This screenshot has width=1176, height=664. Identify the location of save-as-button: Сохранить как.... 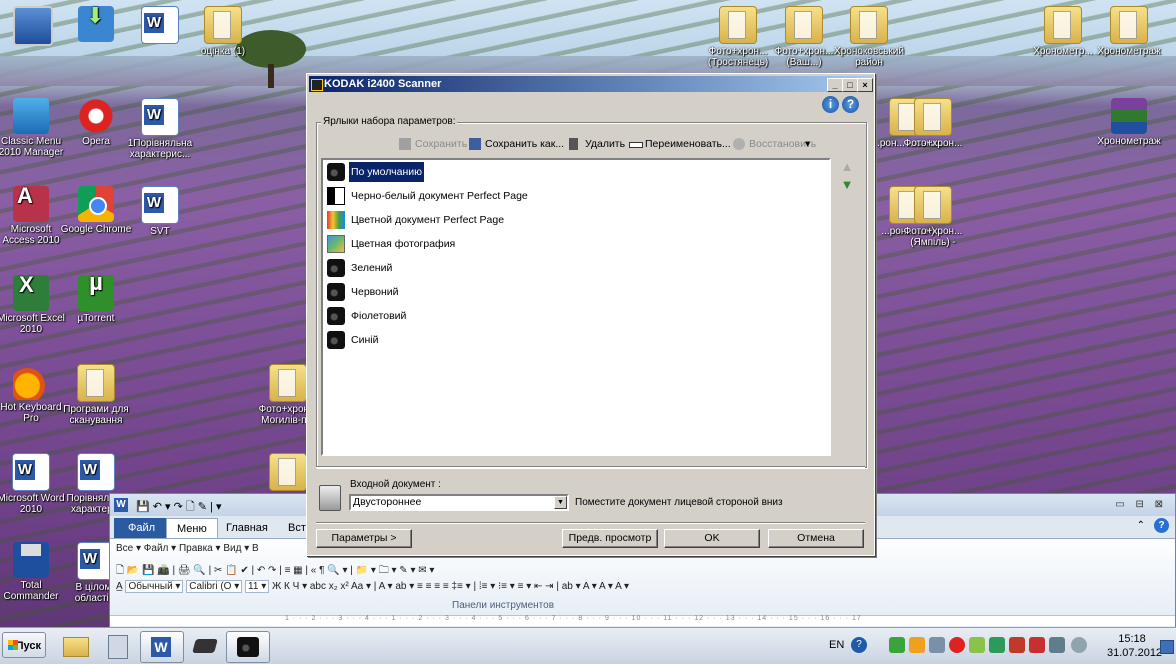
(516, 144).